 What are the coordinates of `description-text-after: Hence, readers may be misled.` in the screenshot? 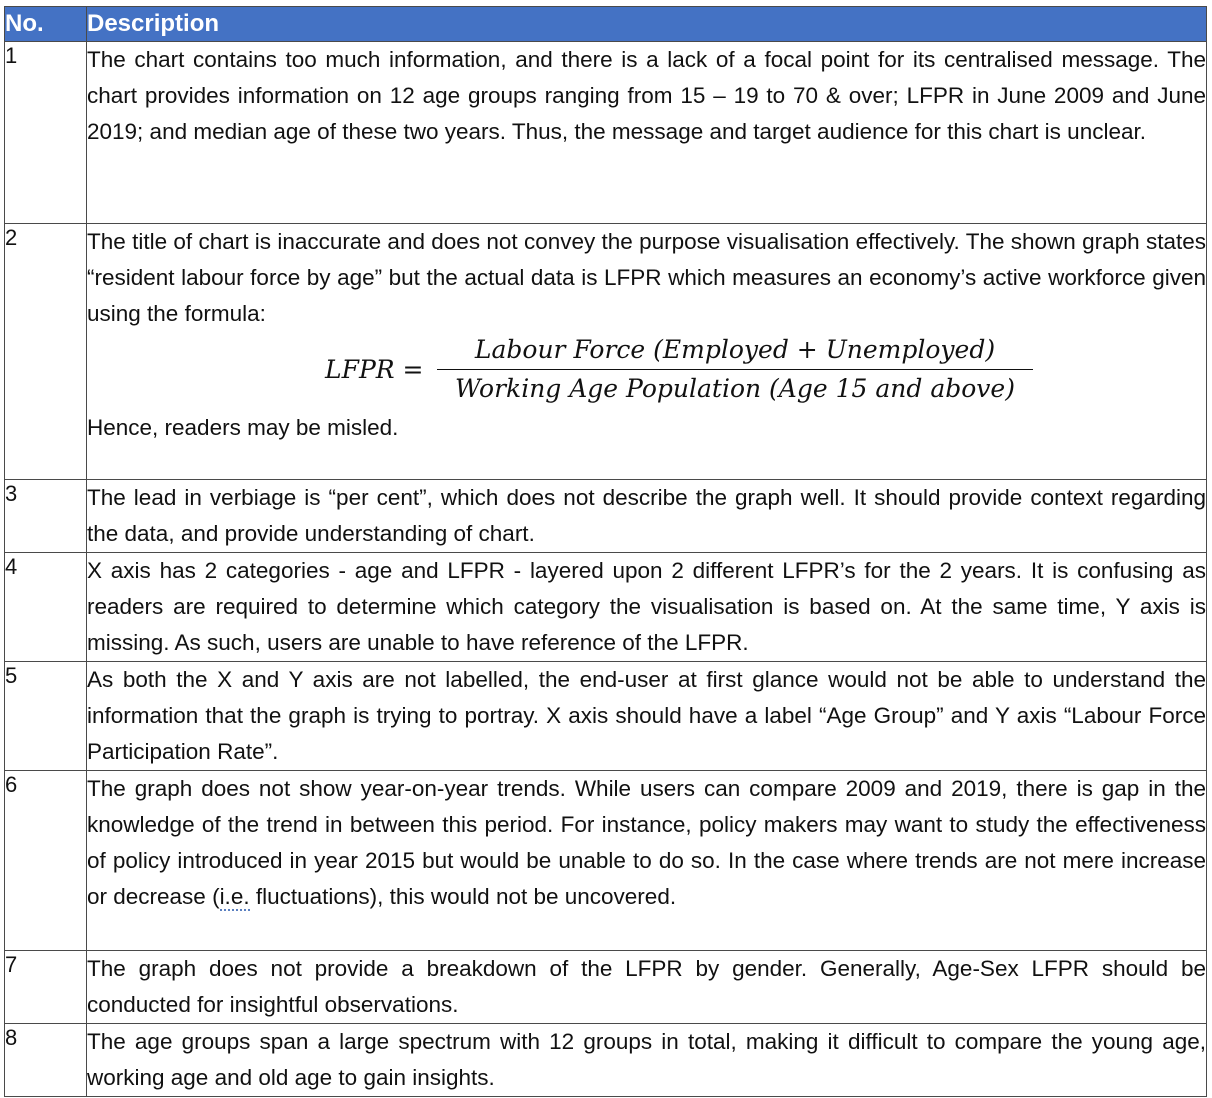 It's located at (243, 427).